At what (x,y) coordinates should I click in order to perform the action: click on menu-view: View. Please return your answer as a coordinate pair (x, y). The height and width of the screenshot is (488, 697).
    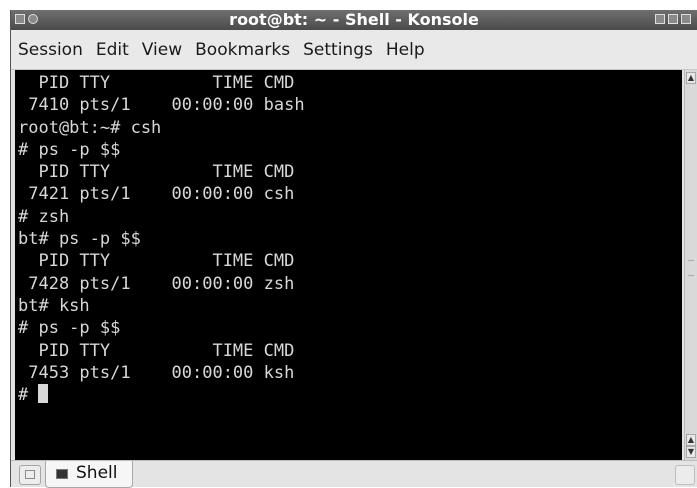
    Looking at the image, I should click on (162, 50).